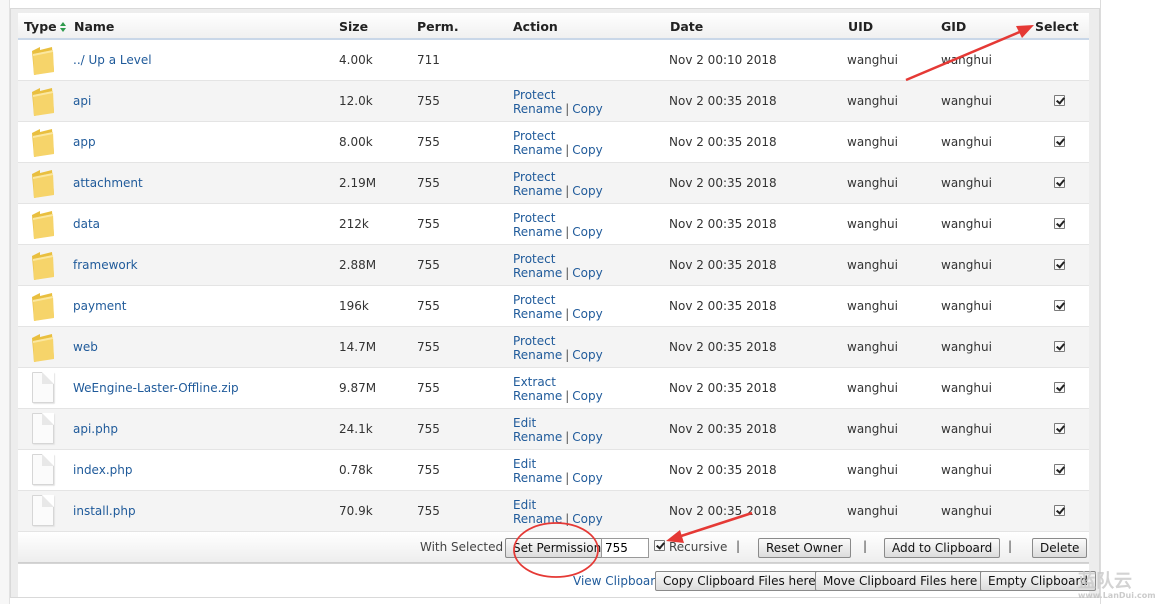  I want to click on col-select-header: Select, so click(1057, 26).